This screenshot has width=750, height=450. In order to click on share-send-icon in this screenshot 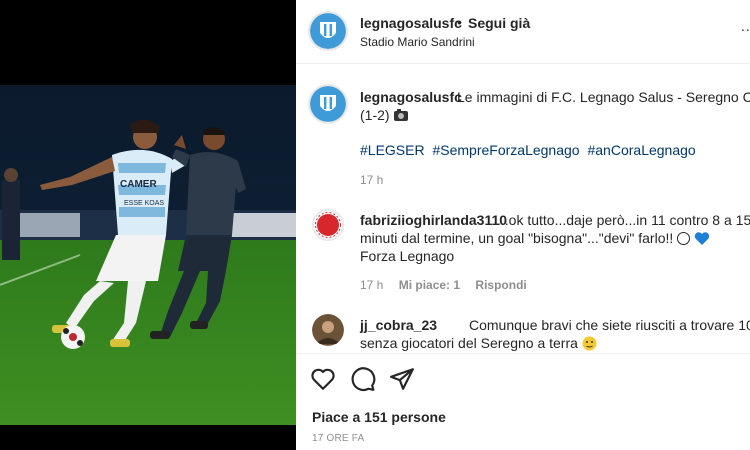, I will do `click(402, 379)`.